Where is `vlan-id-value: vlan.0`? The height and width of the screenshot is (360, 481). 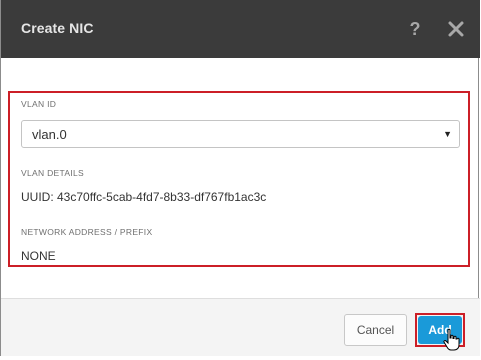
vlan-id-value: vlan.0 is located at coordinates (49, 134).